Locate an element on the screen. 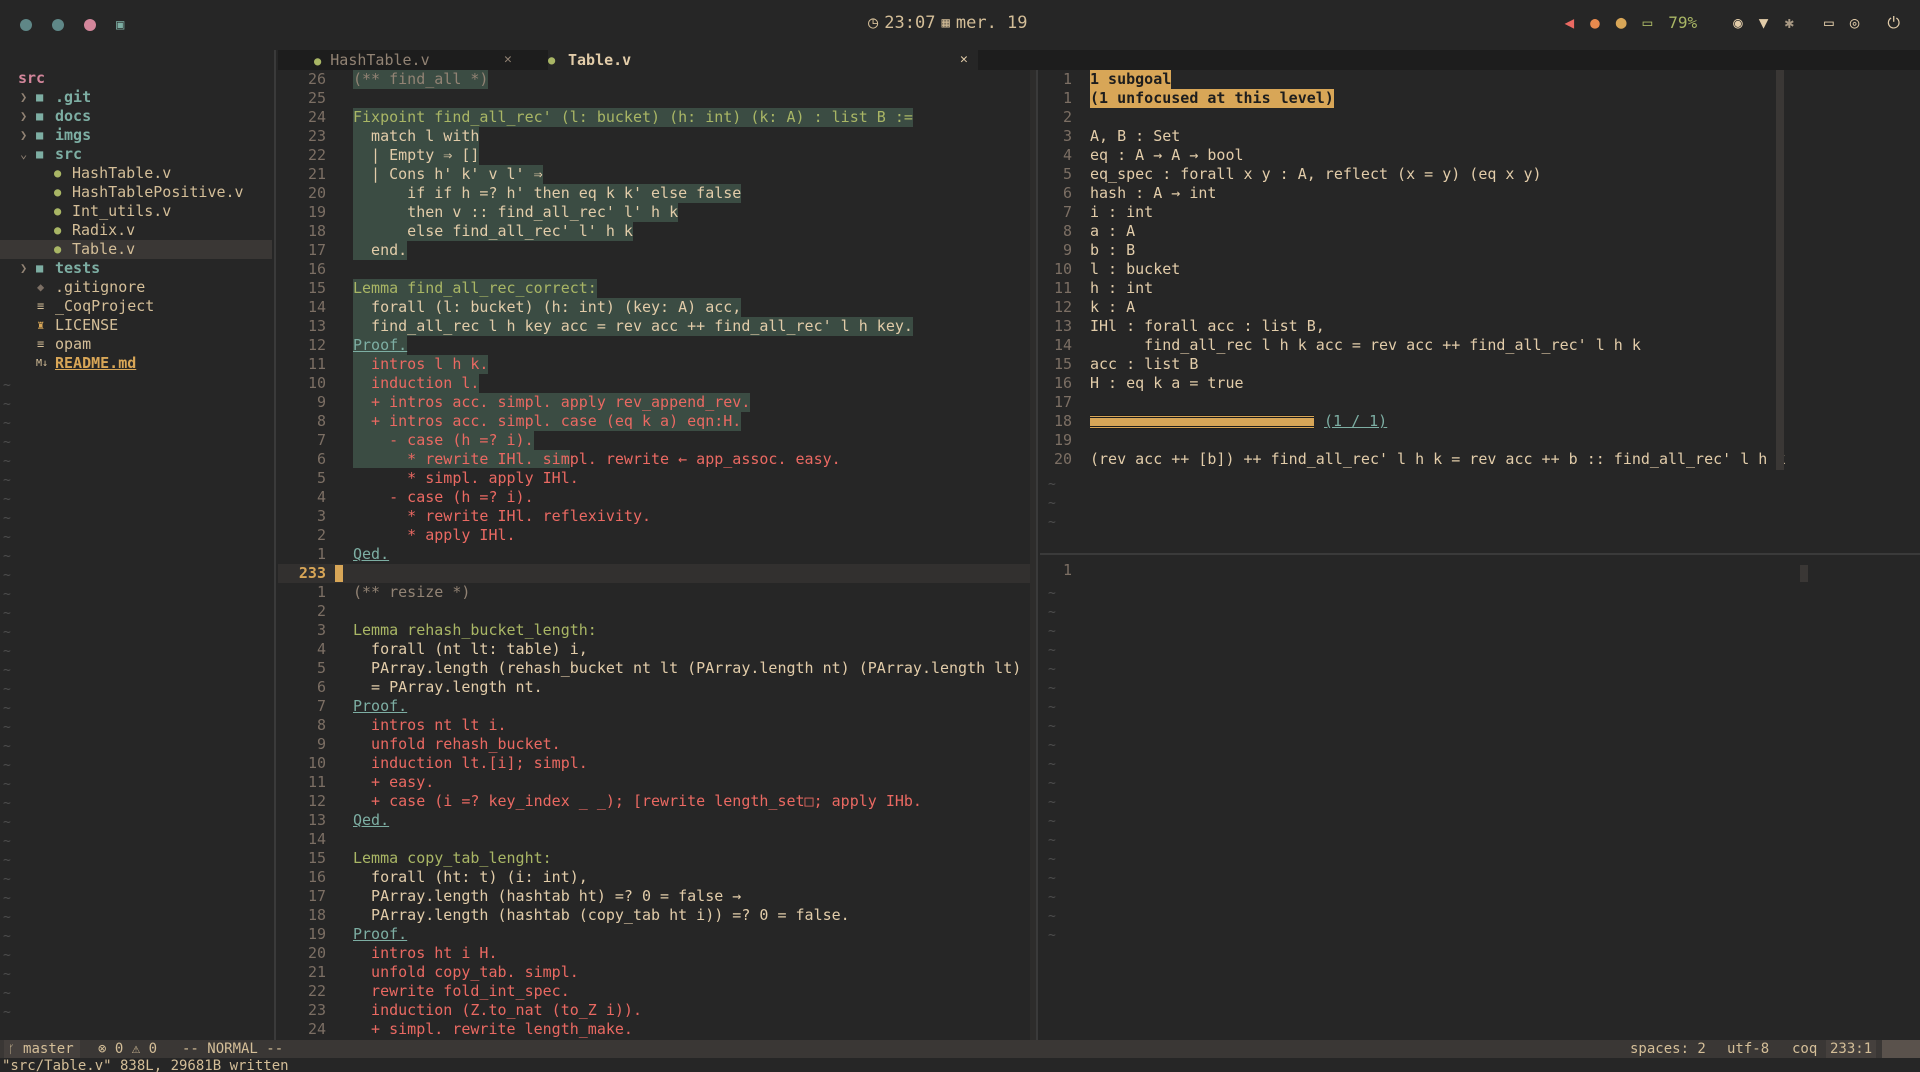  line-number: 9 is located at coordinates (321, 402).